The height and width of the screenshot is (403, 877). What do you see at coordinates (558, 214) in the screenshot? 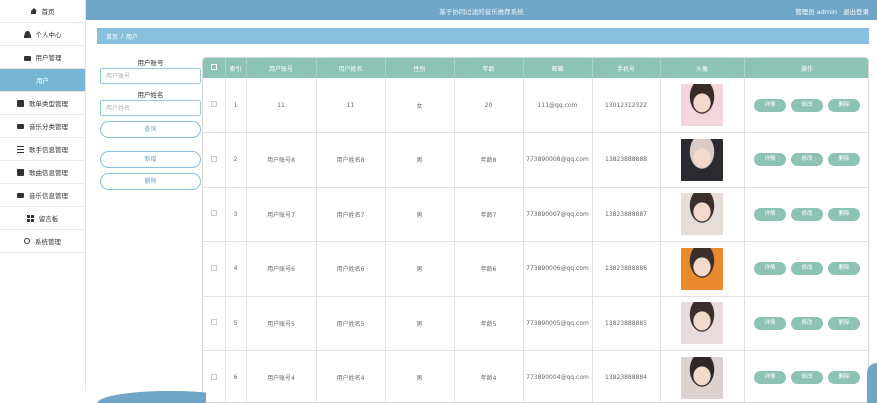
I see `cell-email: 773890007@qq.com` at bounding box center [558, 214].